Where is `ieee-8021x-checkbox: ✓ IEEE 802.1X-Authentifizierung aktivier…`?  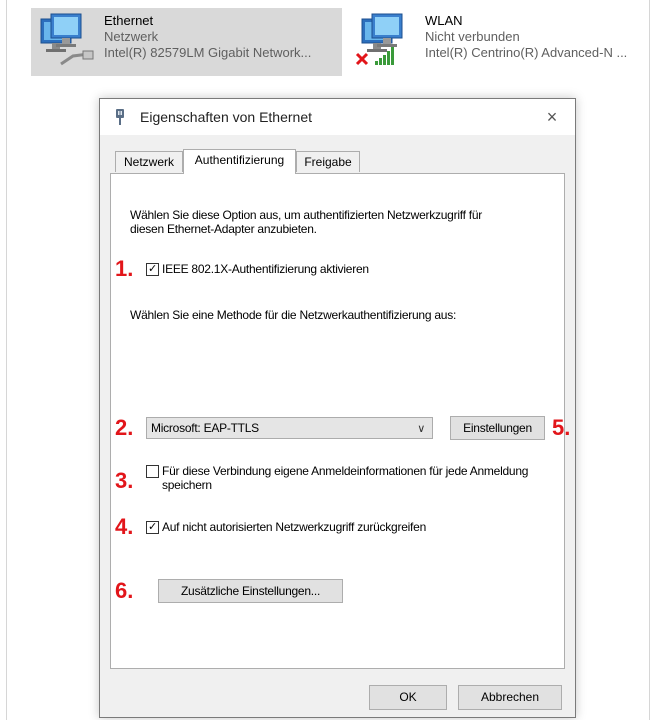
ieee-8021x-checkbox: ✓ IEEE 802.1X-Authentifizierung aktivier… is located at coordinates (257, 269).